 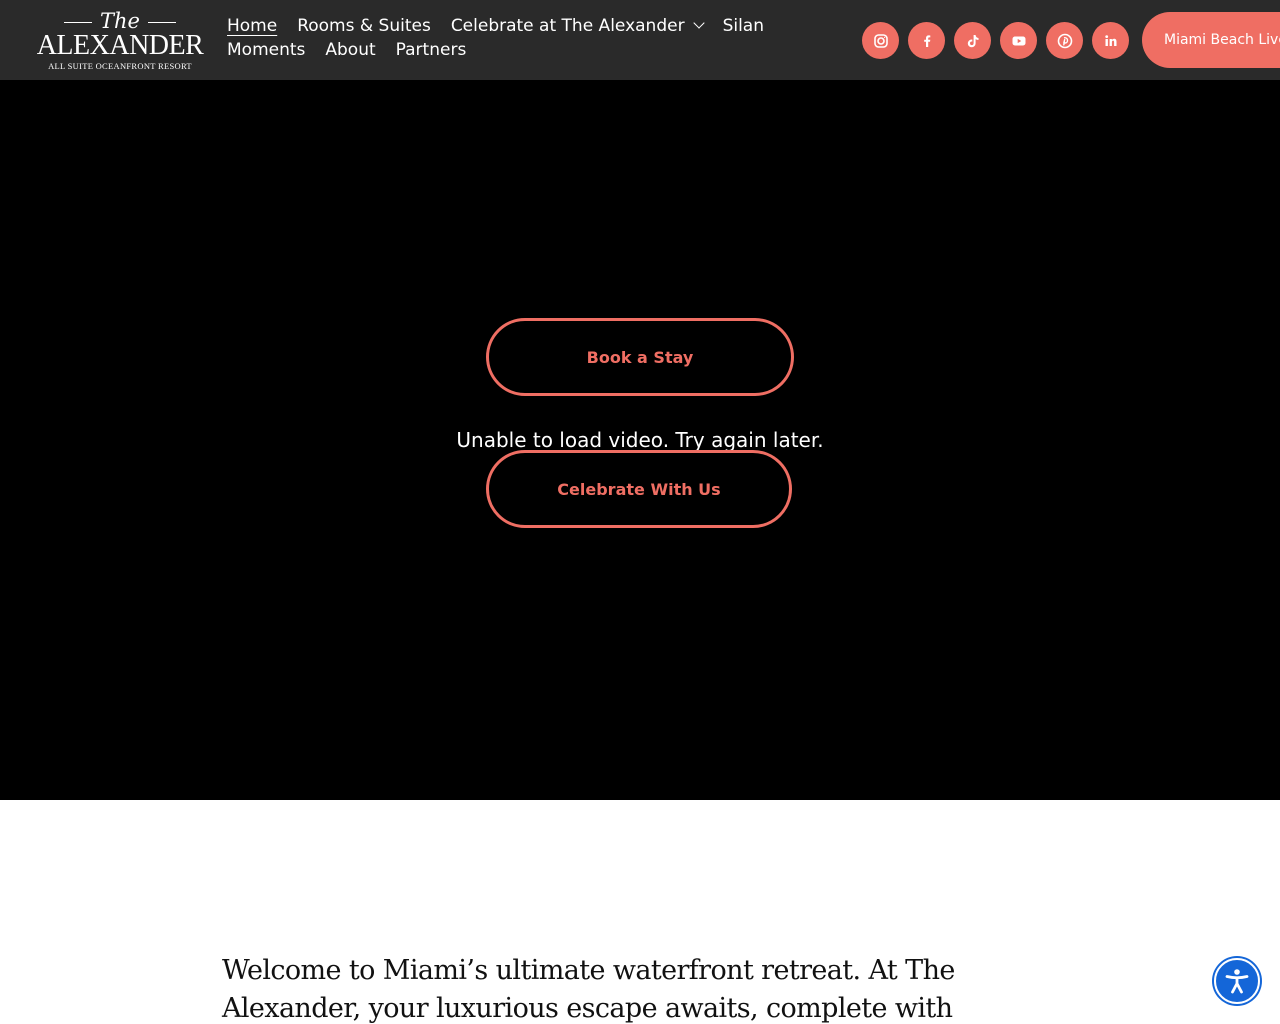 I want to click on accessibility-button, so click(x=1237, y=981).